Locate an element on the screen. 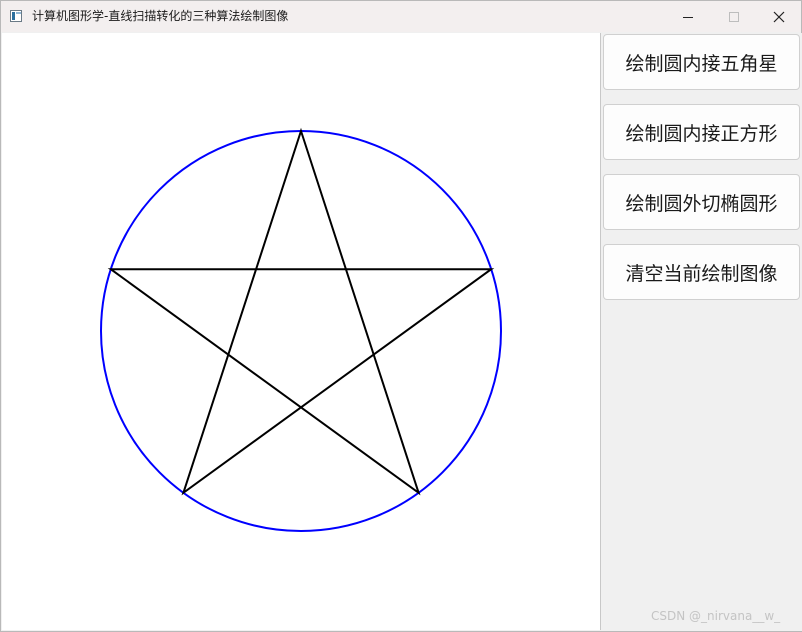 The width and height of the screenshot is (802, 632). minimize-button is located at coordinates (688, 16).